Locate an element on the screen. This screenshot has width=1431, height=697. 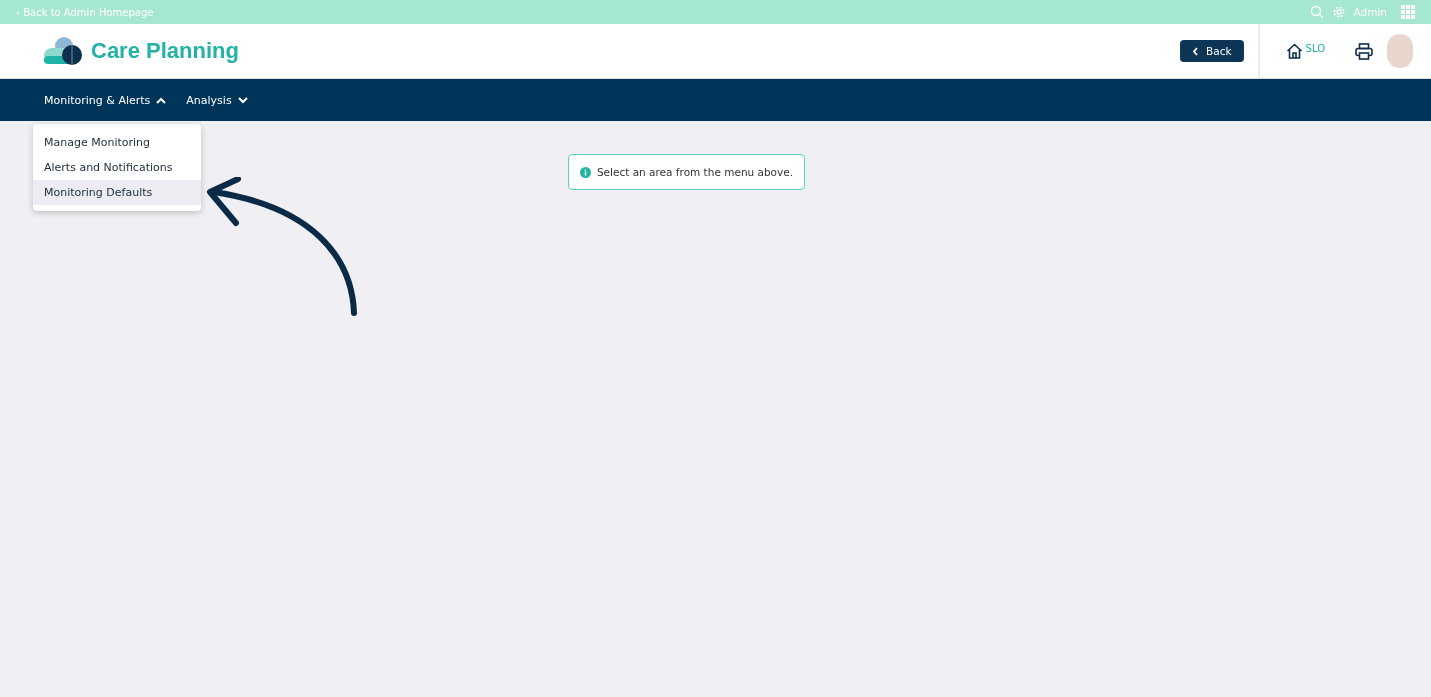
app-title: Care Planning is located at coordinates (165, 51).